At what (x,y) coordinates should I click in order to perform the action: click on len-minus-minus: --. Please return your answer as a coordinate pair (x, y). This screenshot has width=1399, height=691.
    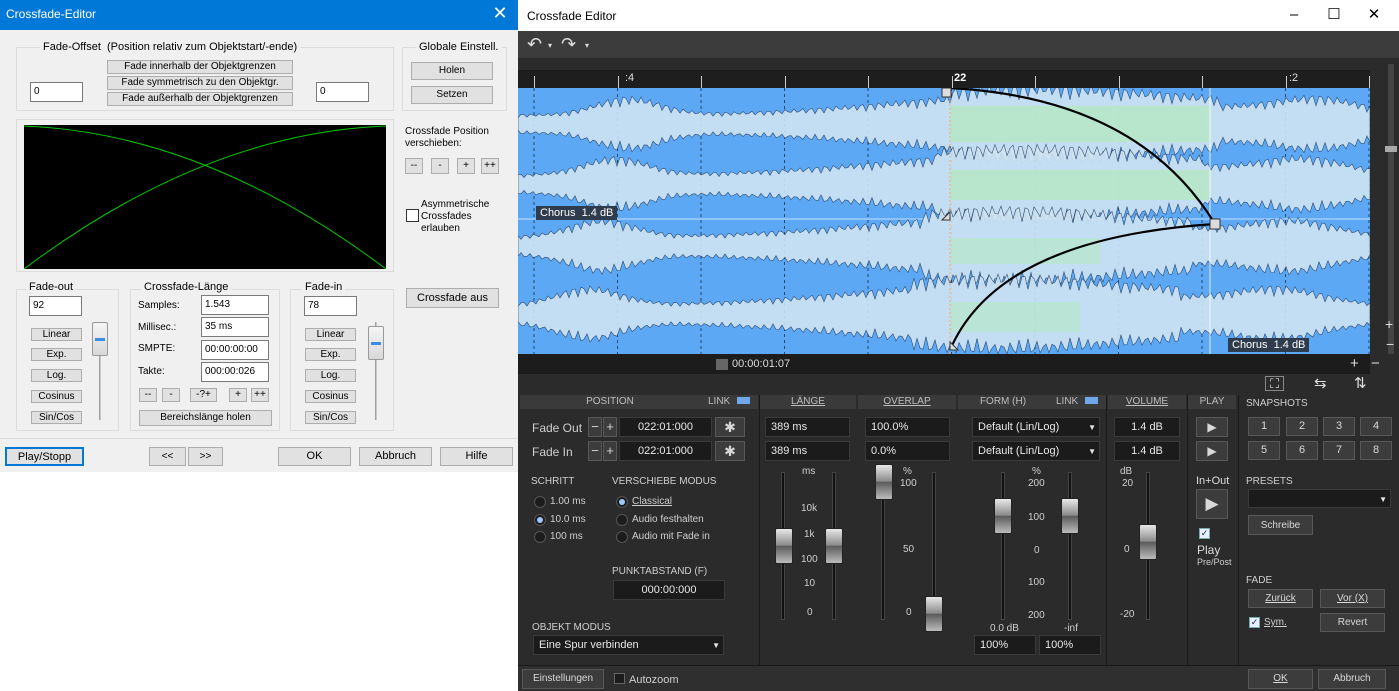
    Looking at the image, I should click on (148, 395).